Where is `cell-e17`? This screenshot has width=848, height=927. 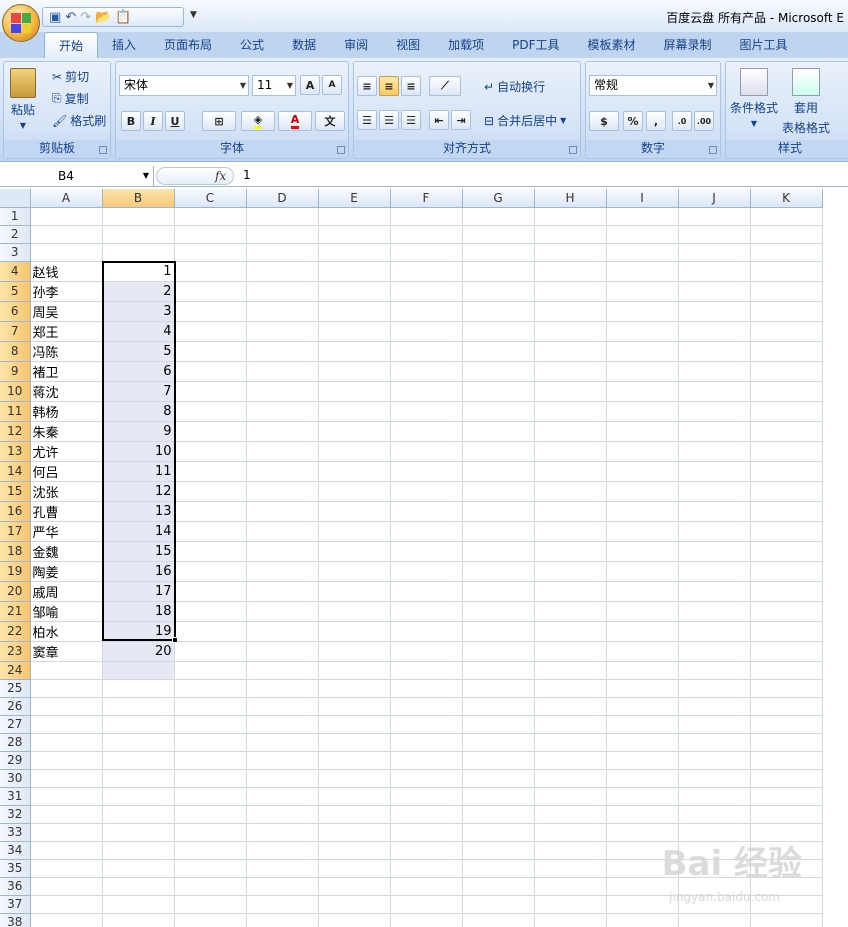 cell-e17 is located at coordinates (354, 531).